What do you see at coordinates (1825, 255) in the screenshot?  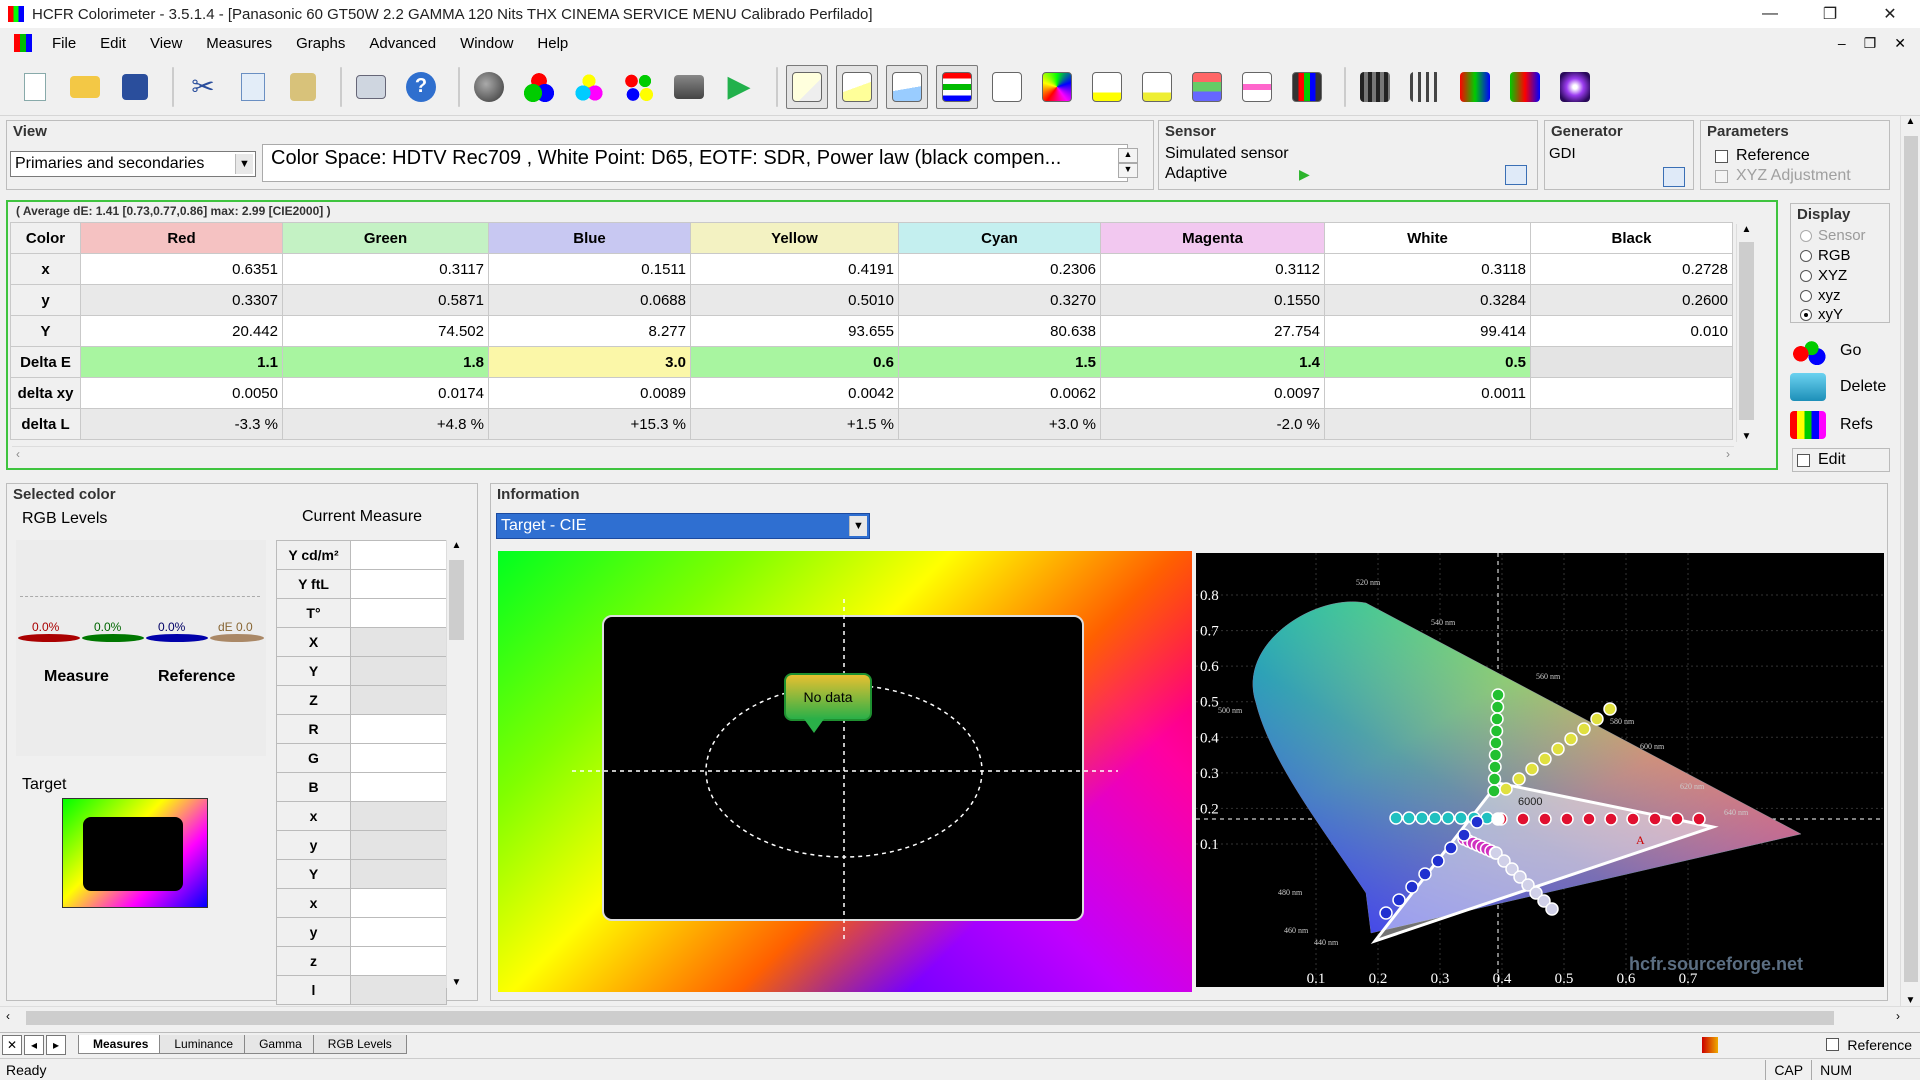 I see `display-option-rgb: RGB` at bounding box center [1825, 255].